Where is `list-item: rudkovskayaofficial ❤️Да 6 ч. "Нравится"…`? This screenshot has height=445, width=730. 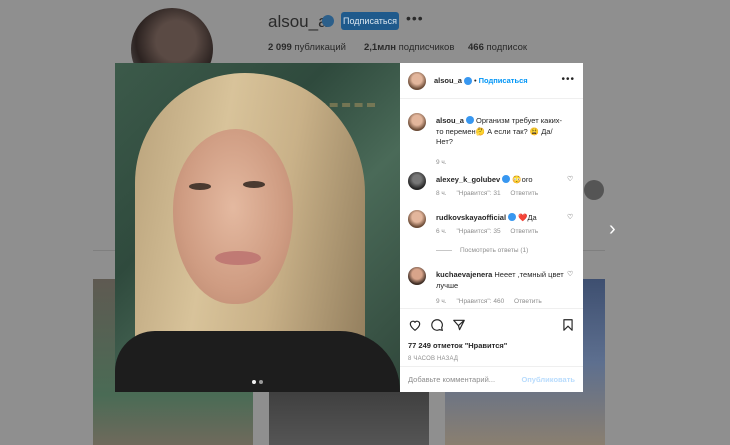
list-item: rudkovskayaofficial ❤️Да 6 ч. "Нравится"… is located at coordinates (493, 225).